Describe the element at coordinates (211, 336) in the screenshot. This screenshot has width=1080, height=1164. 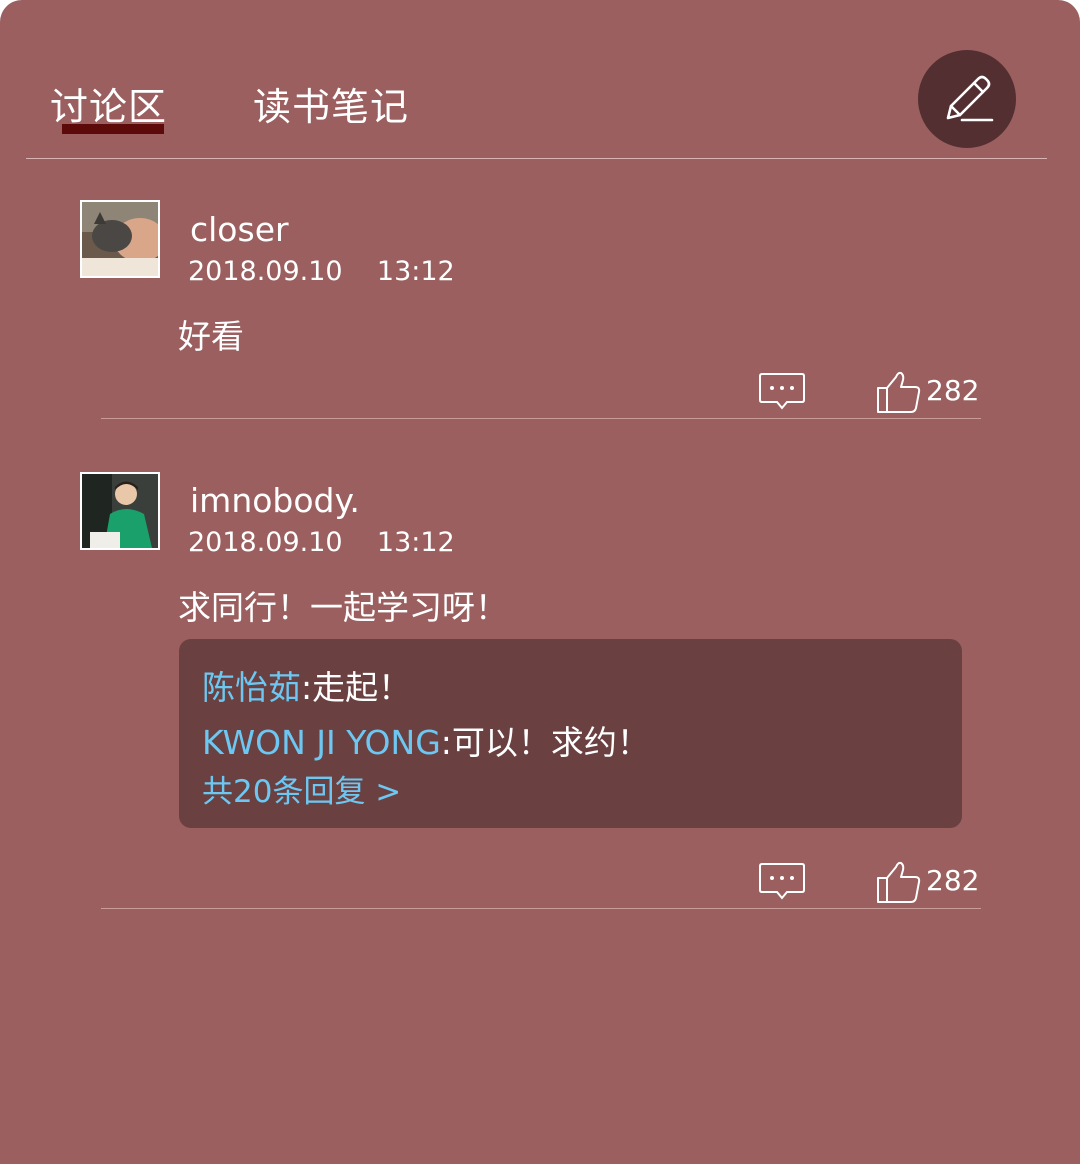
I see `comment-text: 好看` at that location.